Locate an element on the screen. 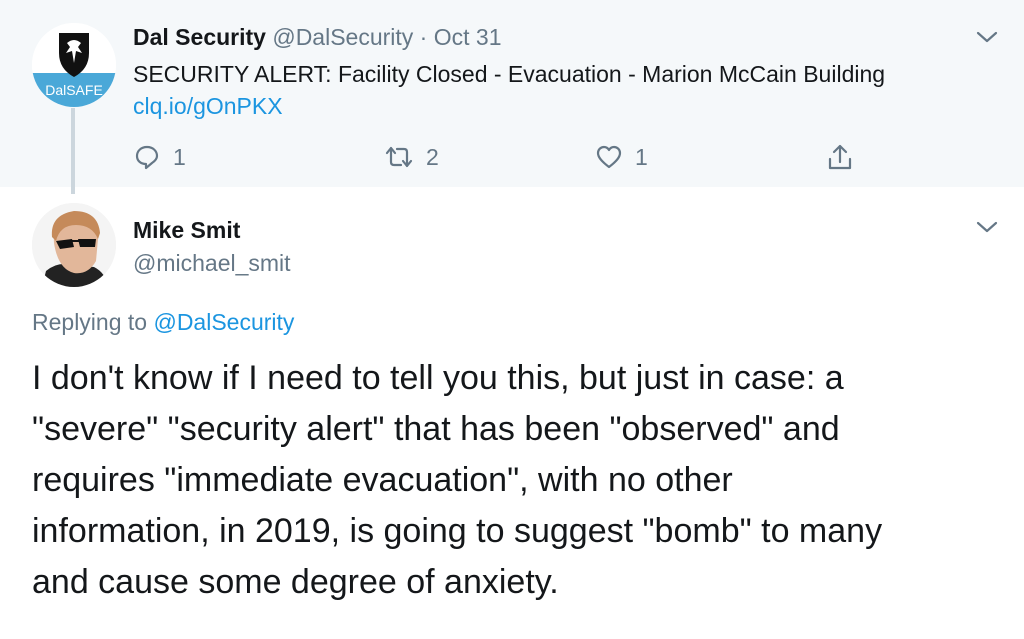  like-icon is located at coordinates (609, 157).